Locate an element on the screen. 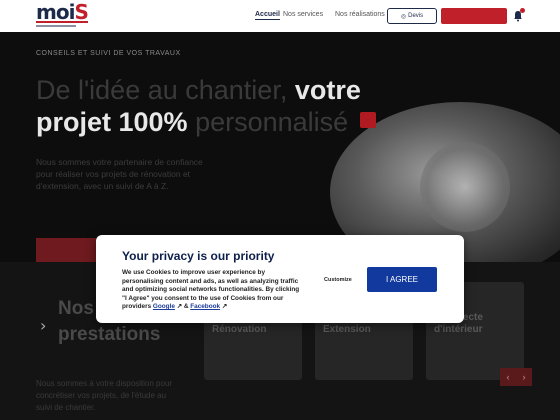 The image size is (560, 420). notification-dot is located at coordinates (522, 10).